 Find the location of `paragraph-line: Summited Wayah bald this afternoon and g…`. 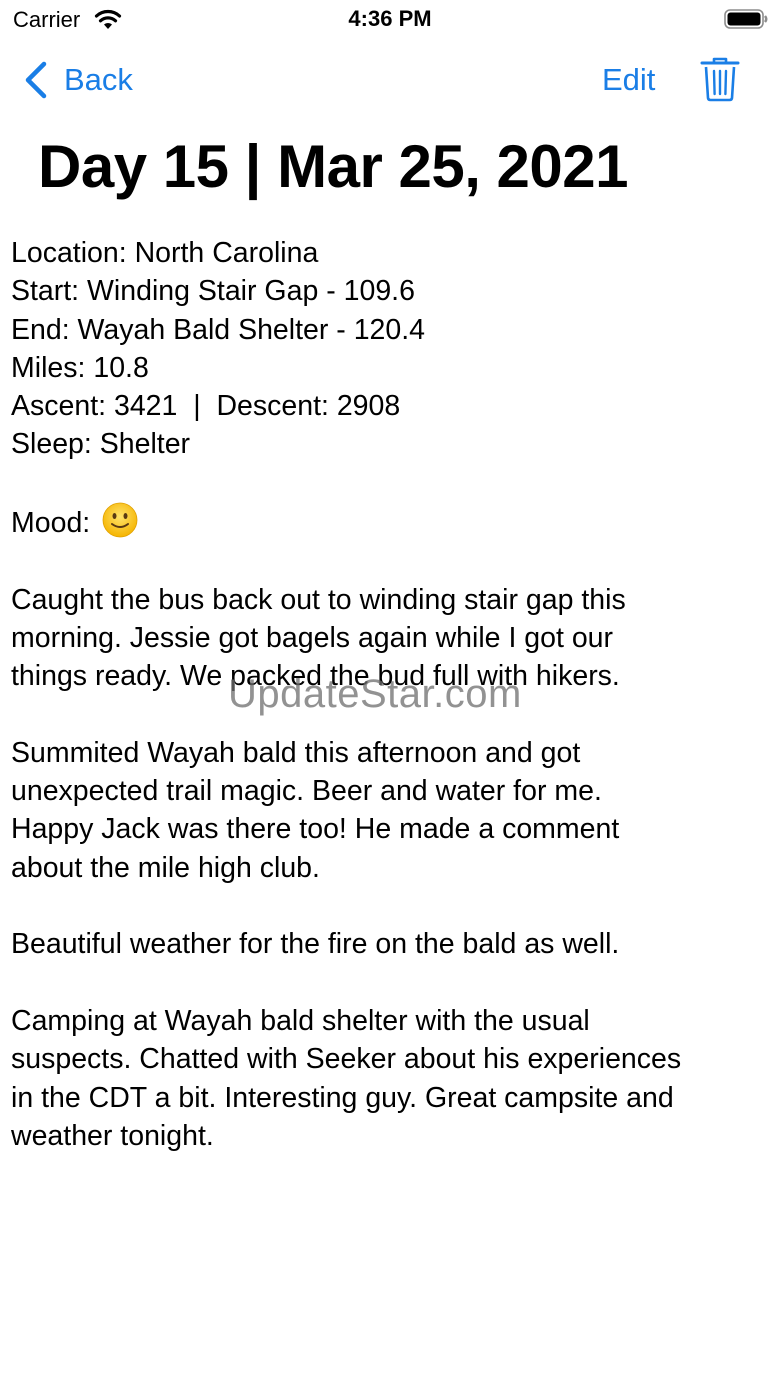

paragraph-line: Summited Wayah bald this afternoon and g… is located at coordinates (296, 752).